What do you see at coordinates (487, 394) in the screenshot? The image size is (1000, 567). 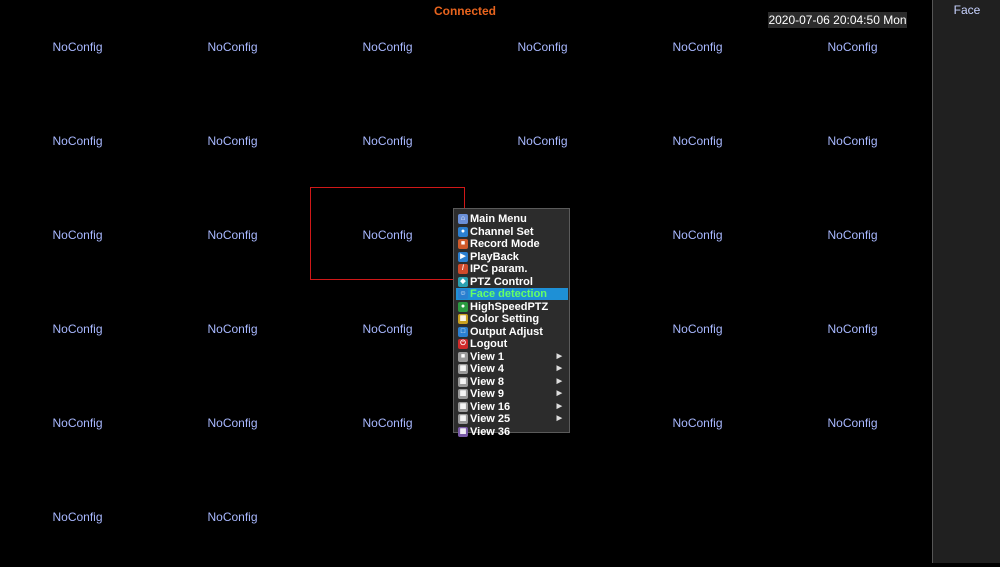 I see `menu-item-label: View 9` at bounding box center [487, 394].